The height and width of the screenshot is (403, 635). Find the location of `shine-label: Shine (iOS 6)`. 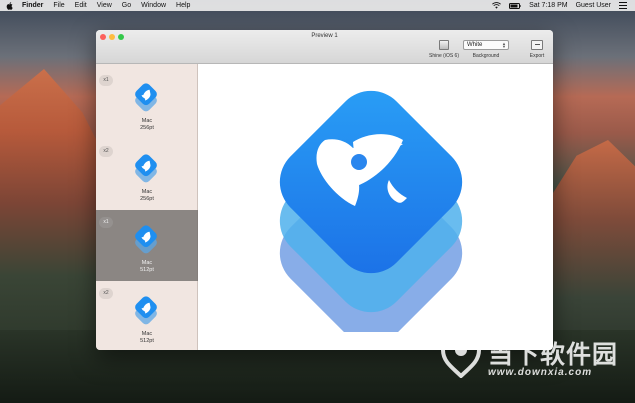

shine-label: Shine (iOS 6) is located at coordinates (443, 56).